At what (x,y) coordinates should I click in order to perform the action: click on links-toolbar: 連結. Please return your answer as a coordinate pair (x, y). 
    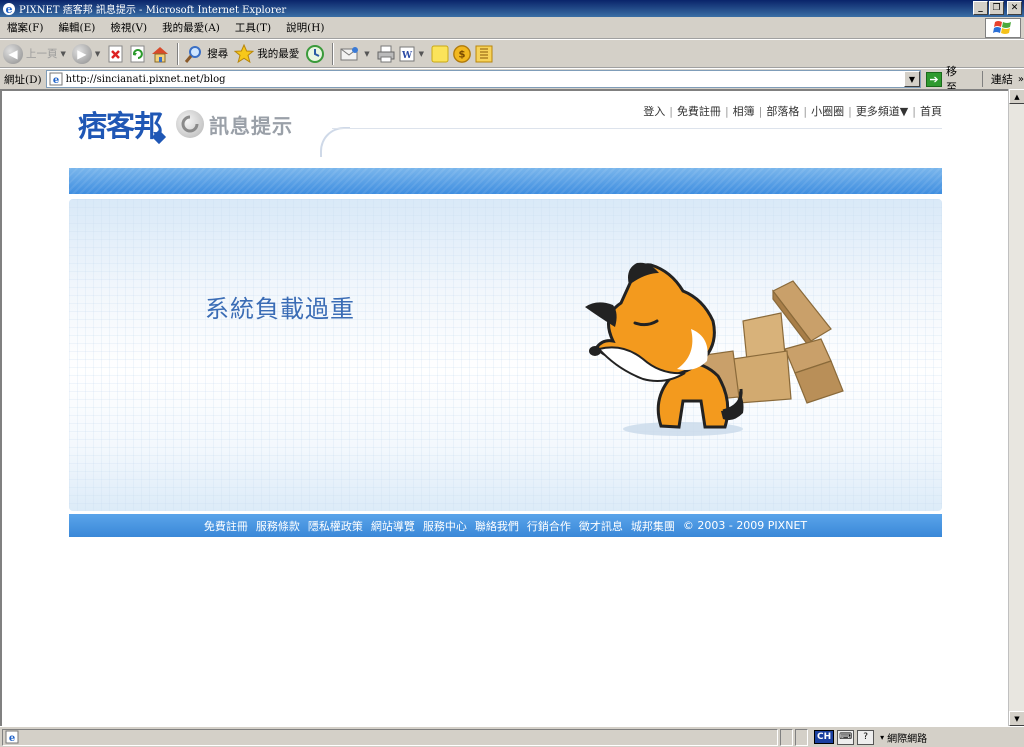
    Looking at the image, I should click on (997, 79).